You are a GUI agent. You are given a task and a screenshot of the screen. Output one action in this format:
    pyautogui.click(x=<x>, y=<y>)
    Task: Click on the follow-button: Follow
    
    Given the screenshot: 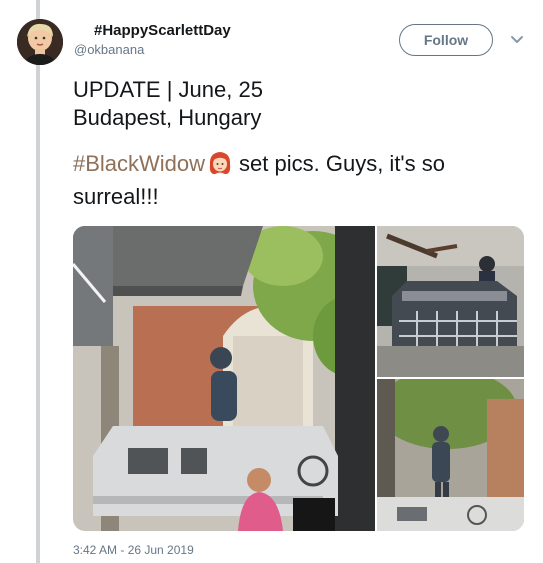 What is the action you would take?
    pyautogui.click(x=446, y=40)
    